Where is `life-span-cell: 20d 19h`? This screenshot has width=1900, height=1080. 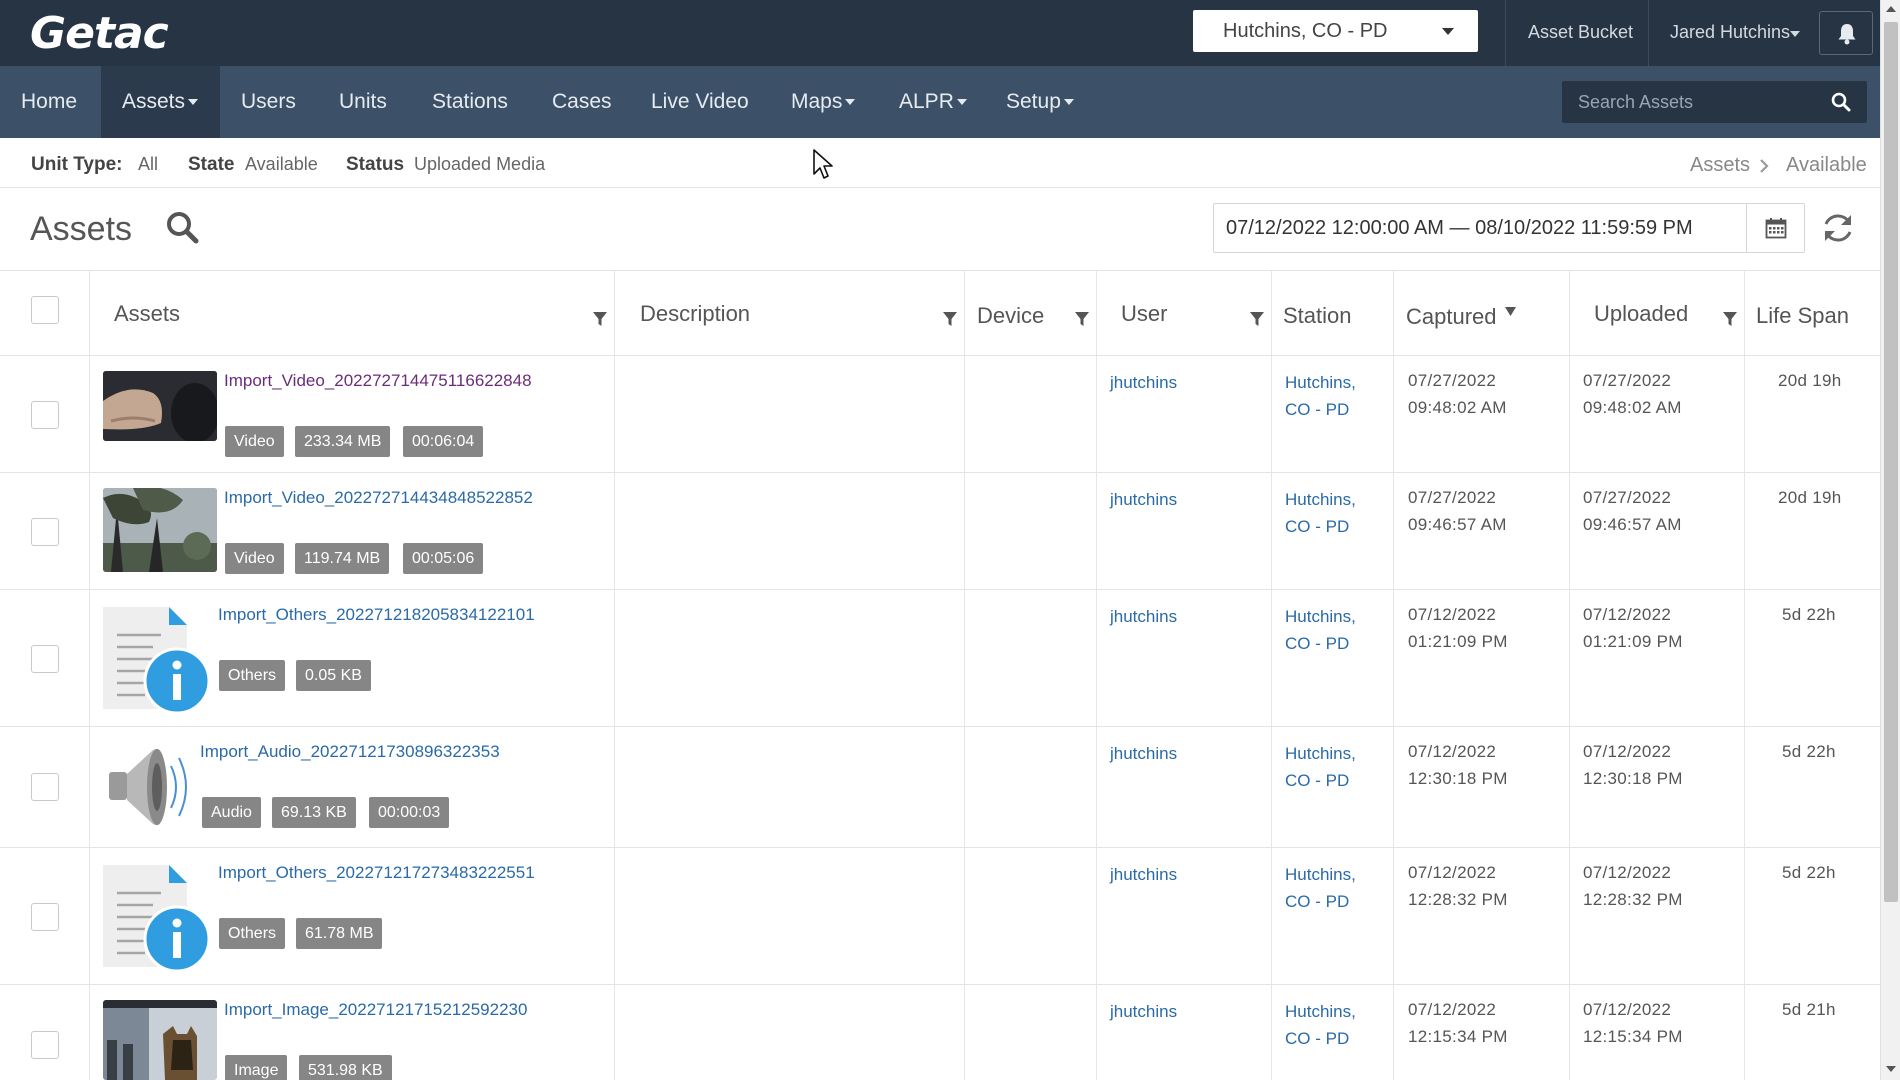 life-span-cell: 20d 19h is located at coordinates (1810, 380).